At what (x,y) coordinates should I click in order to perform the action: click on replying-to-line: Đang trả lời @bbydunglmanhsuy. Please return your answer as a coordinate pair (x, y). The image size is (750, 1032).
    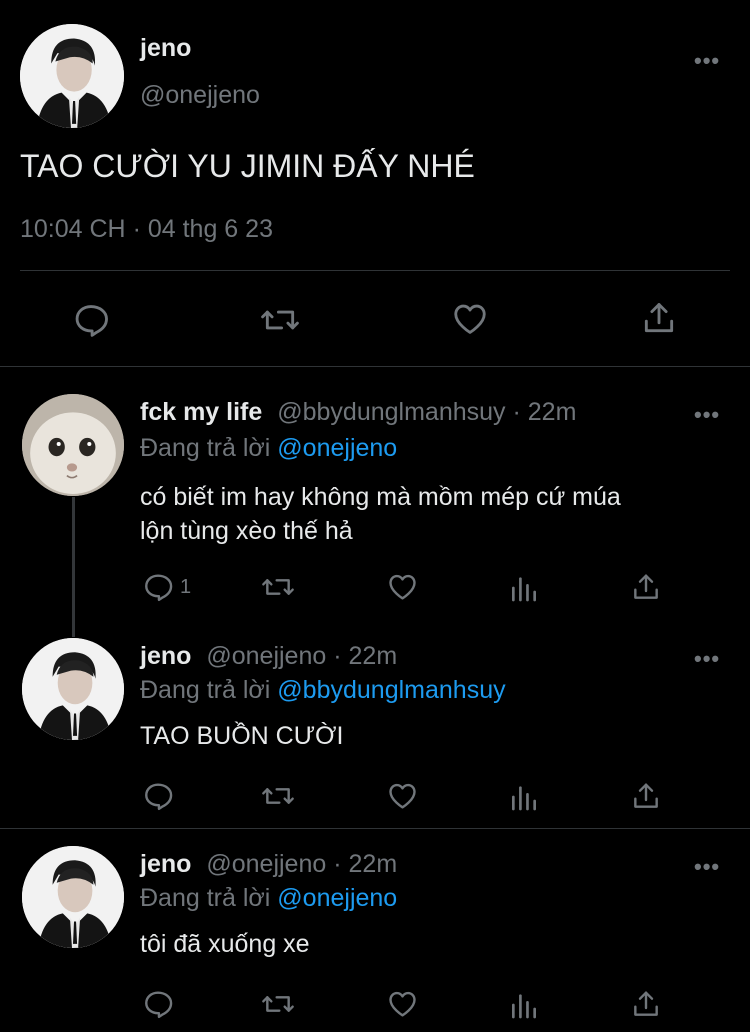
    Looking at the image, I should click on (323, 690).